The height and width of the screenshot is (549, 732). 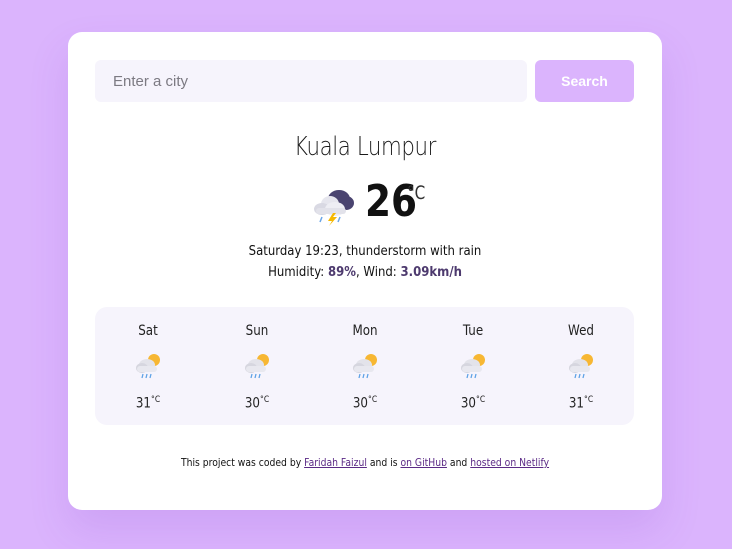 I want to click on forecast-day-name: Wed, so click(x=581, y=331).